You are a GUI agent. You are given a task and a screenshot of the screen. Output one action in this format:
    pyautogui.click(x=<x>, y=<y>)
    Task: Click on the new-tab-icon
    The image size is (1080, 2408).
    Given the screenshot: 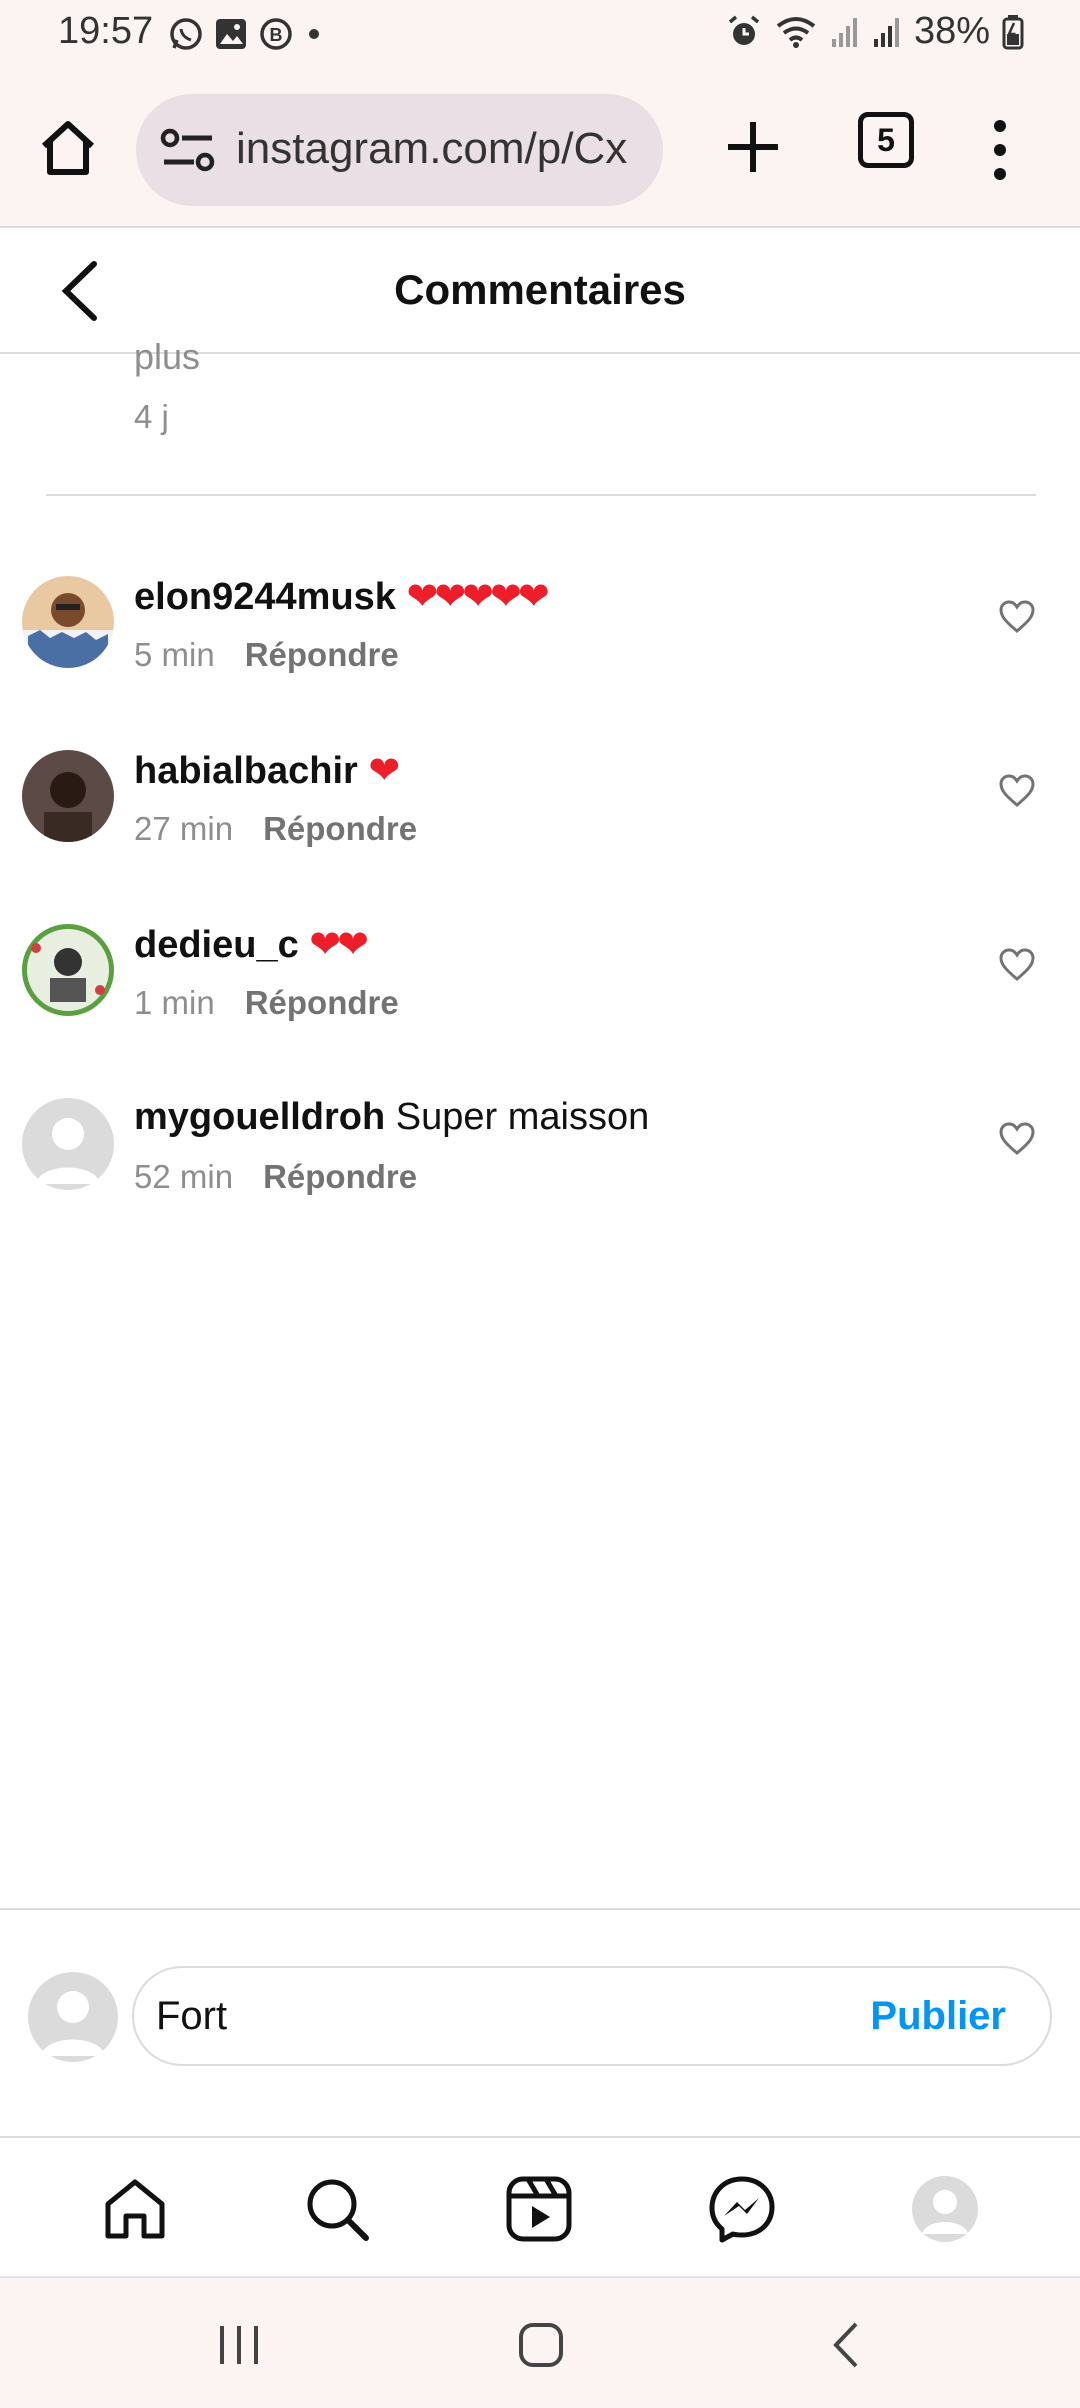 What is the action you would take?
    pyautogui.click(x=753, y=147)
    